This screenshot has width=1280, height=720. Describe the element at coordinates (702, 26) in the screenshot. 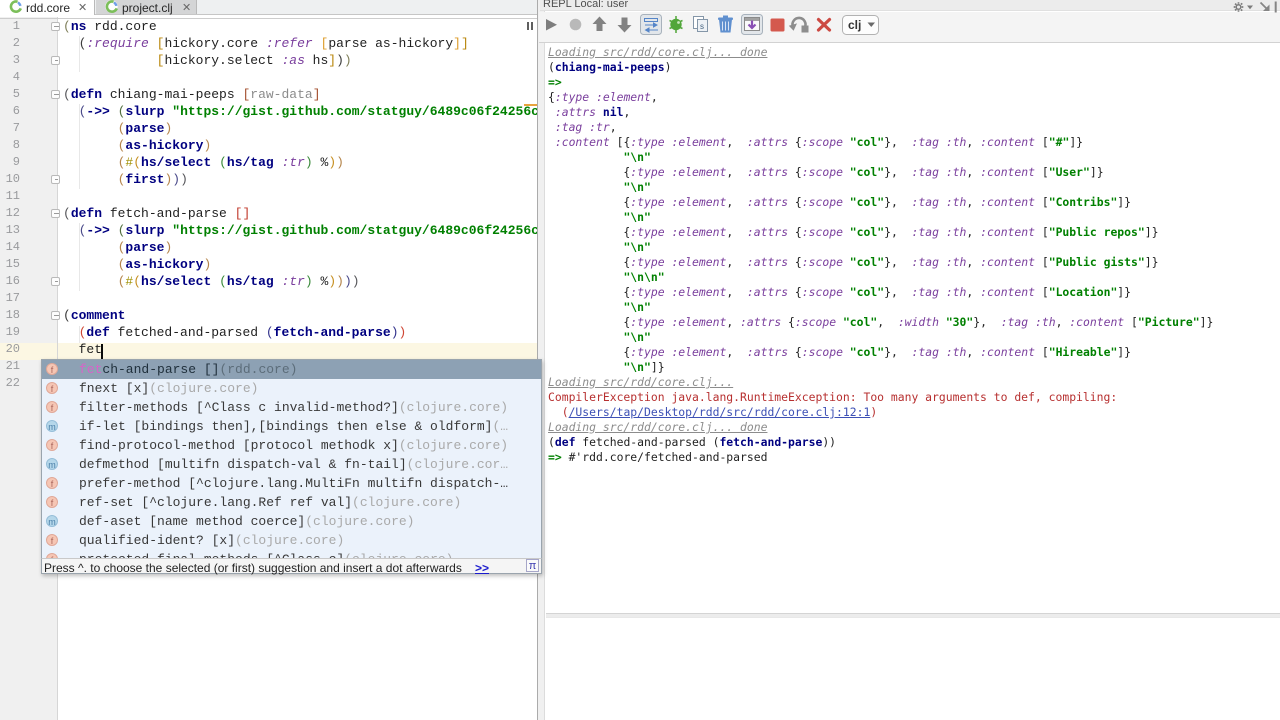

I see `svg-text: s` at that location.